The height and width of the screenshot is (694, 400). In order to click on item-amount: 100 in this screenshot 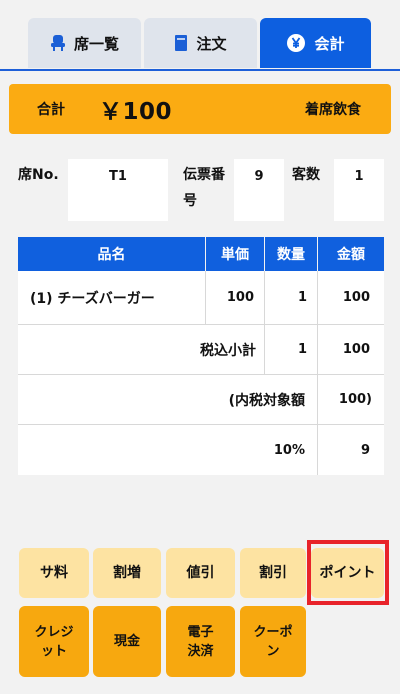, I will do `click(356, 297)`.